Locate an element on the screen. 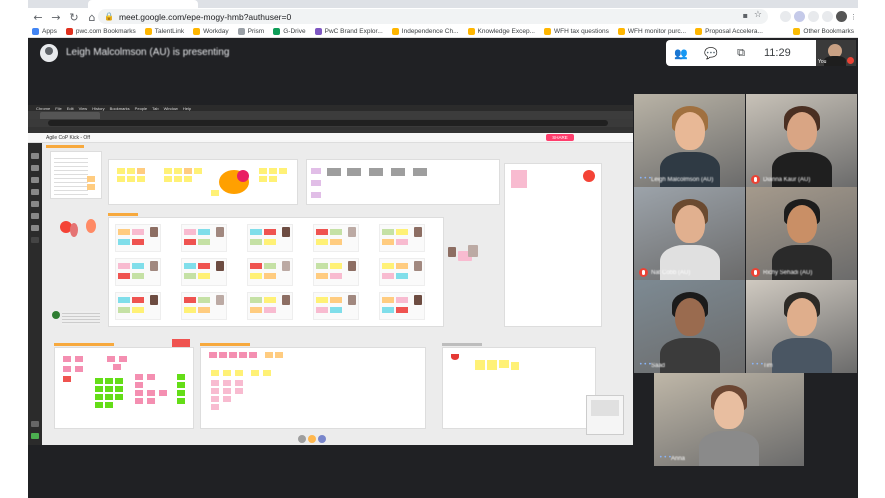  collaborator-avatars is located at coordinates (328, 440).